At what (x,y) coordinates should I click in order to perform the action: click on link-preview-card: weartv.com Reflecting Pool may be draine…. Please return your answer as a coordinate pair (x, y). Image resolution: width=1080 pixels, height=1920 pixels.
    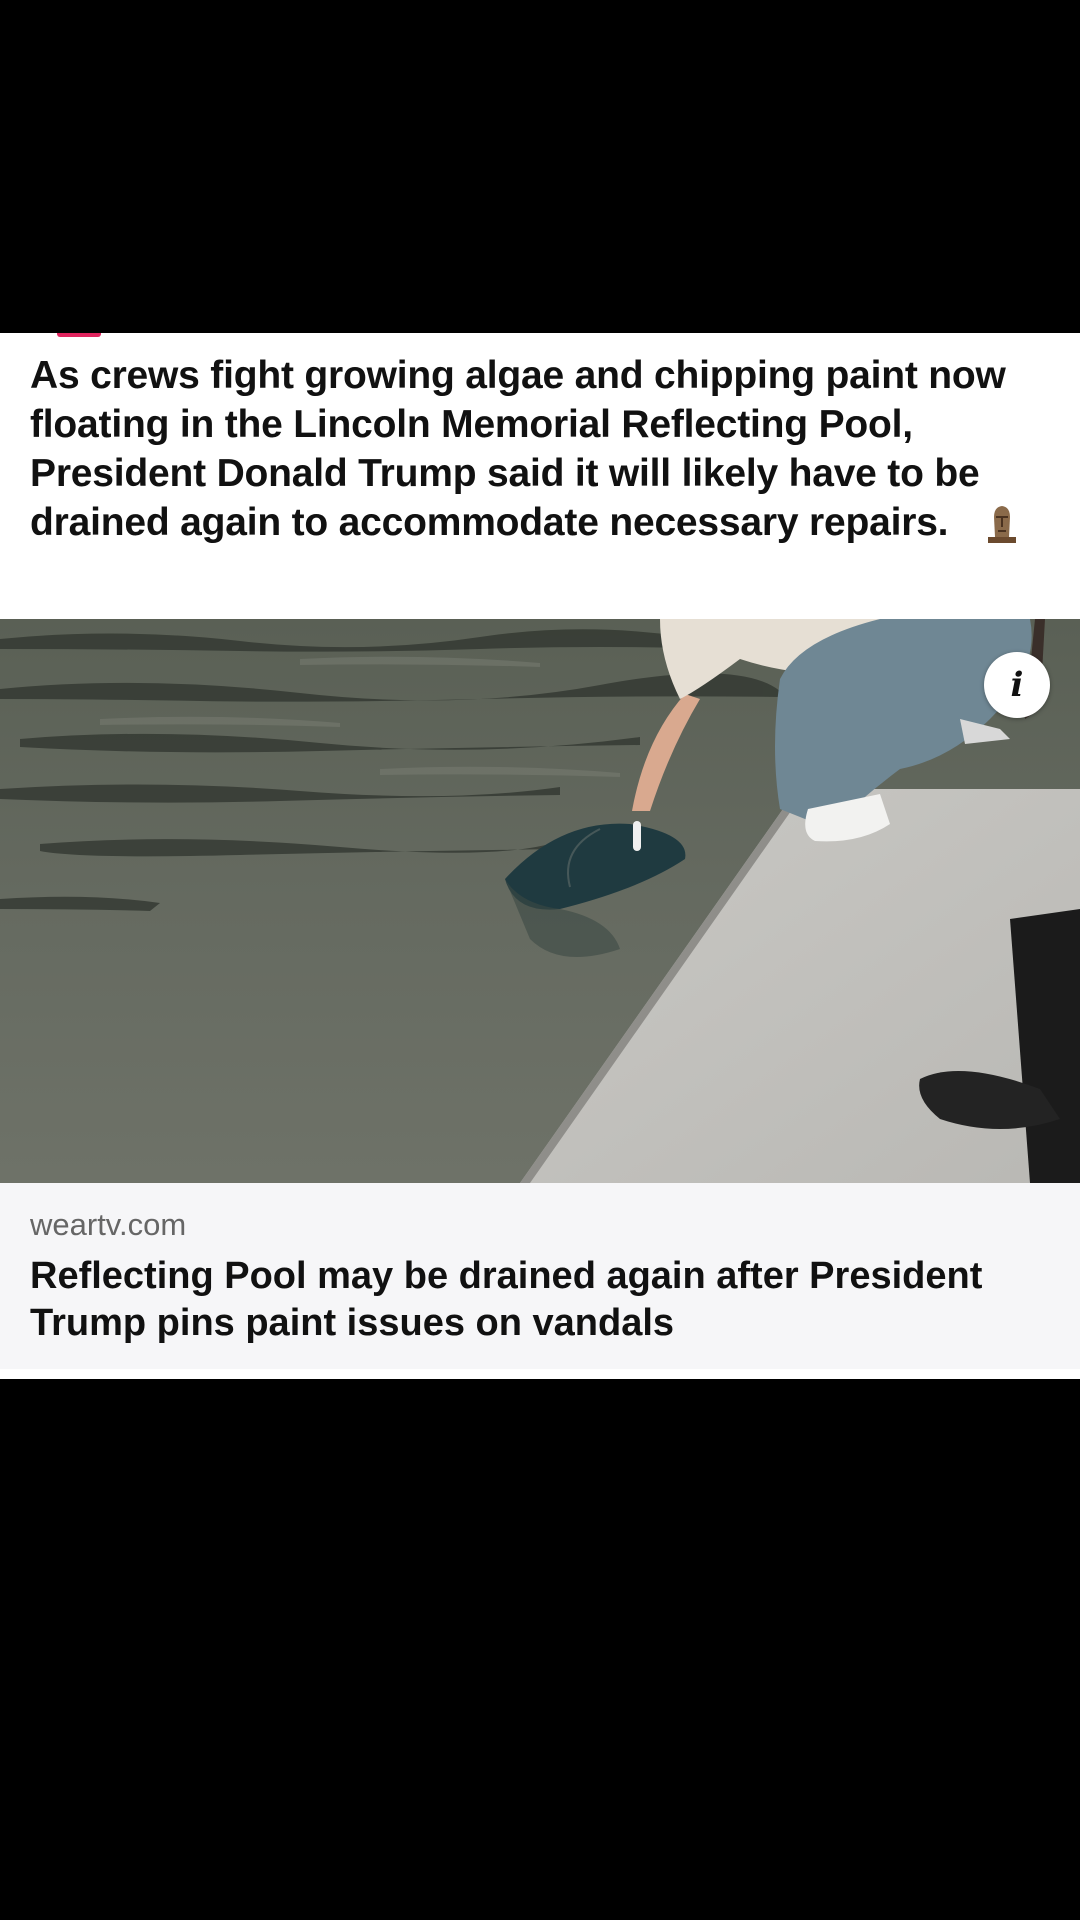
    Looking at the image, I should click on (540, 1276).